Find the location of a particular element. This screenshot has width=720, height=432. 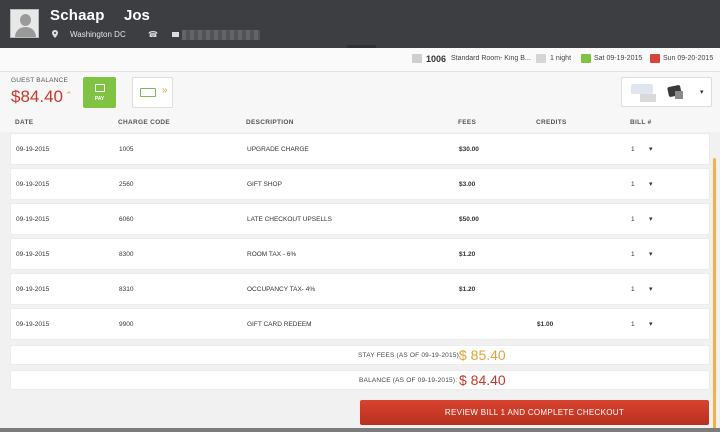

table-row: 09-19-2015 8300 ROOM TAX - 6% $1.20 1 ▾ is located at coordinates (360, 254).